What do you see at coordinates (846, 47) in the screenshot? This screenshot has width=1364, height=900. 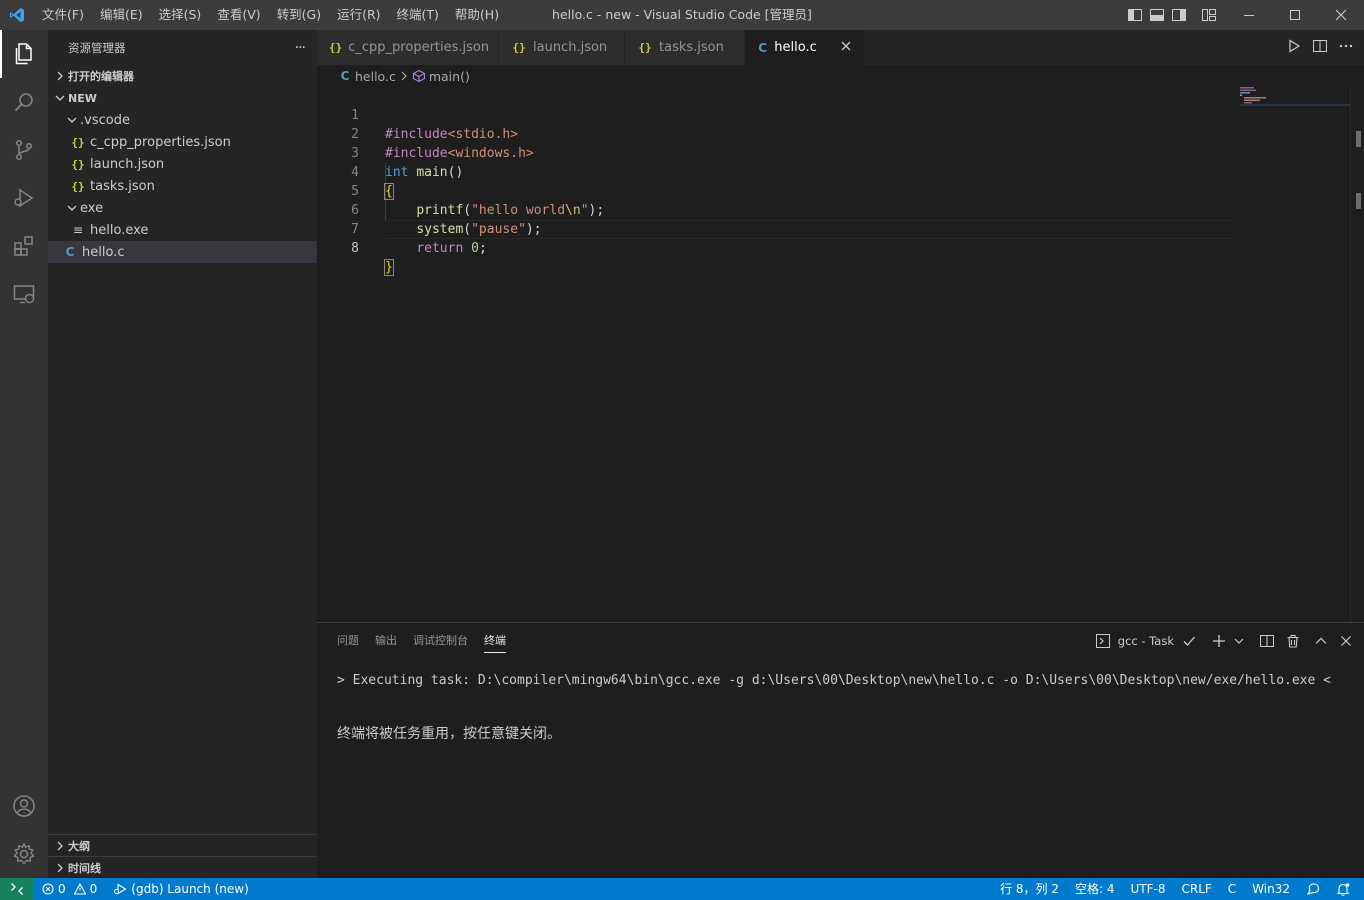 I see `close-tab-icon` at bounding box center [846, 47].